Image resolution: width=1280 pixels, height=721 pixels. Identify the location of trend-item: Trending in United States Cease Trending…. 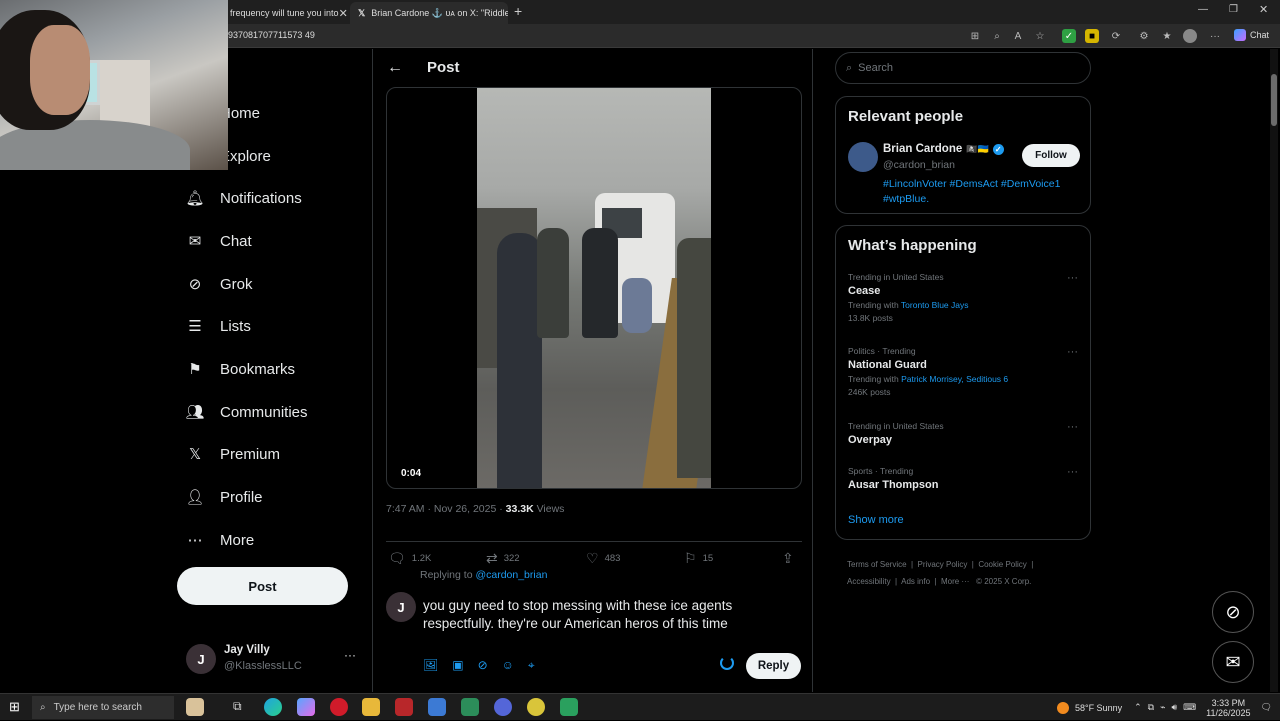
(963, 297).